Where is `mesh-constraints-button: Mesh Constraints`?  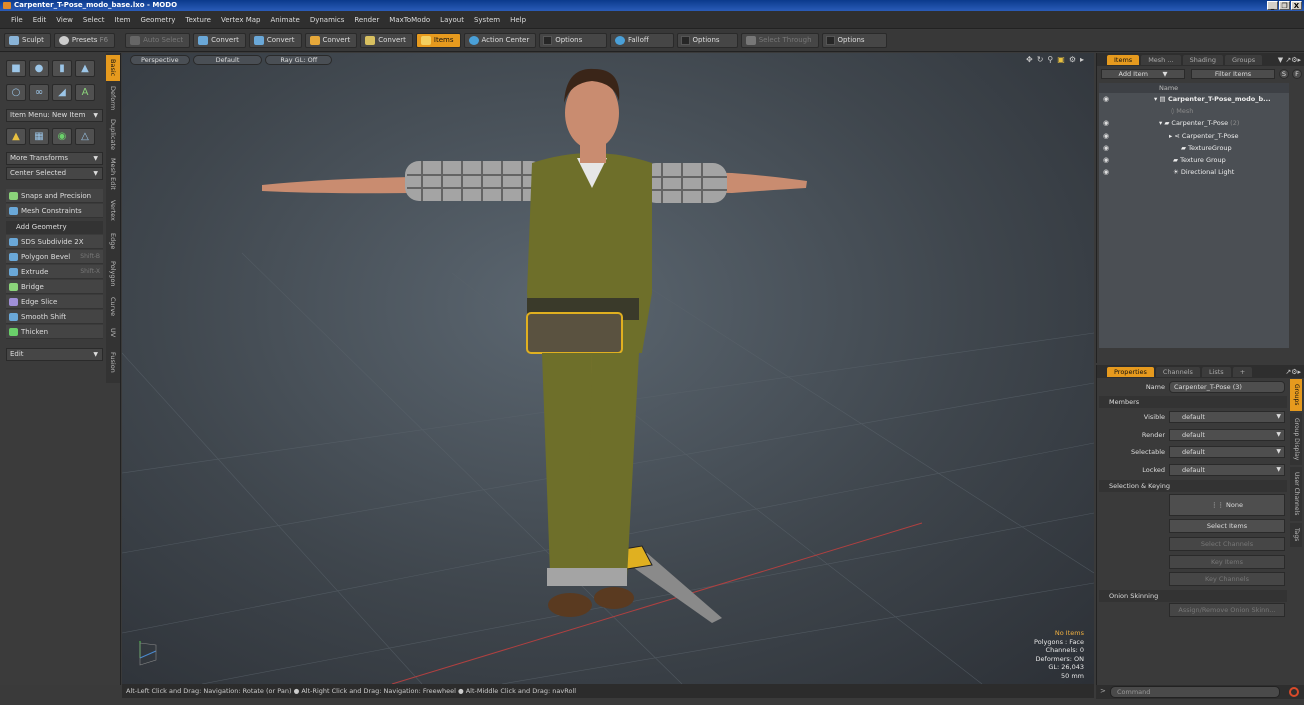 mesh-constraints-button: Mesh Constraints is located at coordinates (54, 211).